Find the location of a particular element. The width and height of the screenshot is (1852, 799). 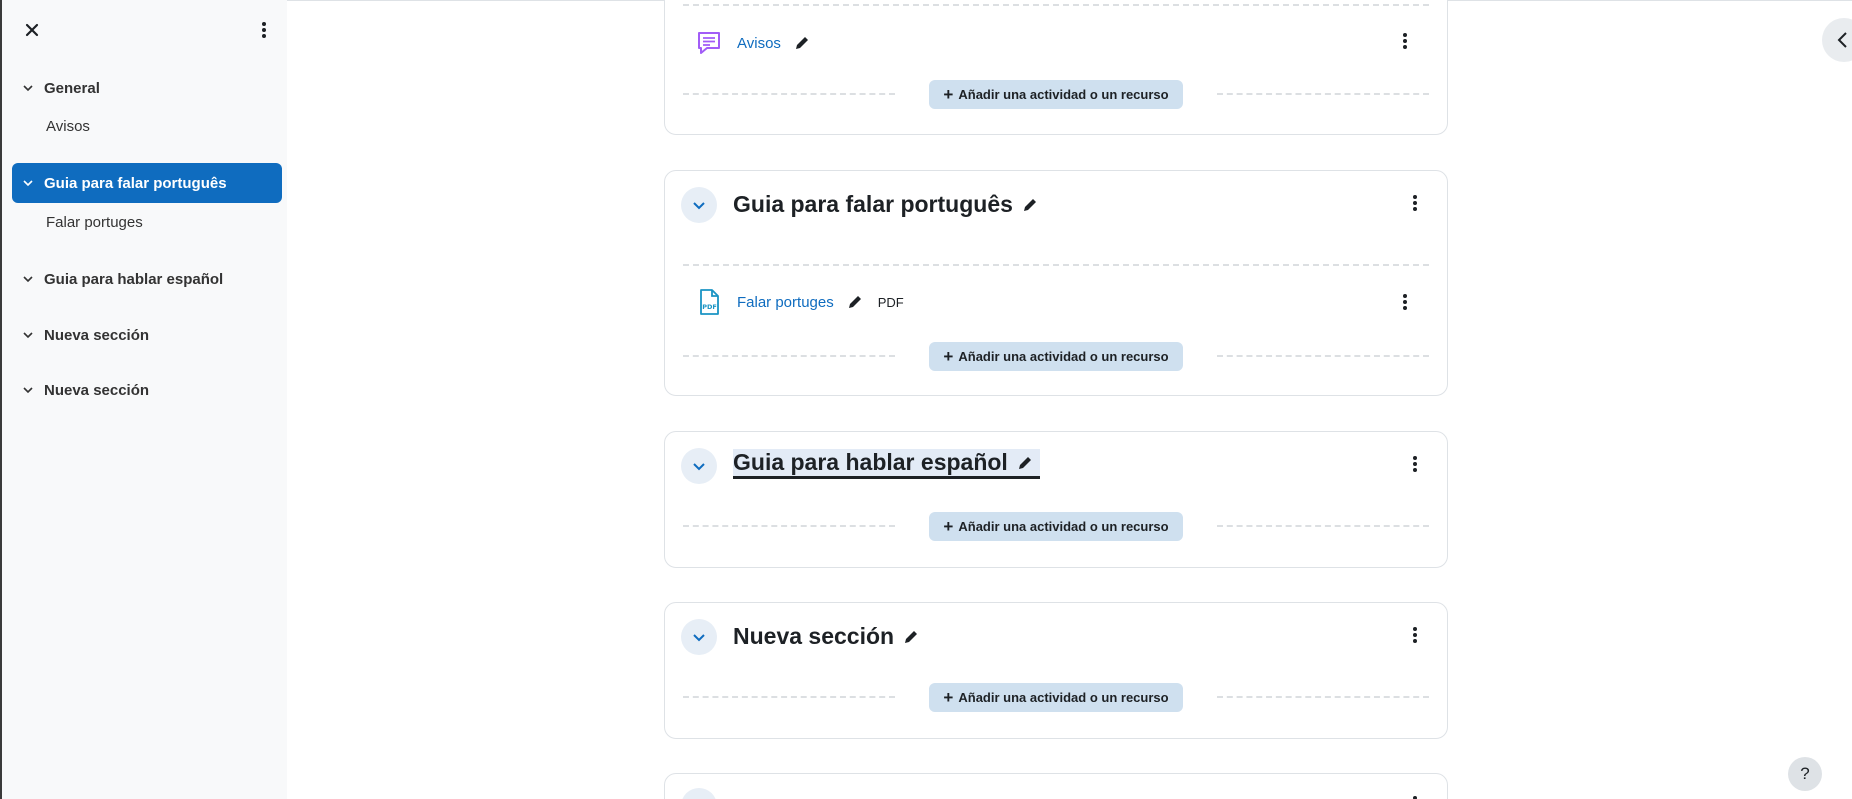

activity-row: PDF Falar portuges PDF is located at coordinates (799, 302).